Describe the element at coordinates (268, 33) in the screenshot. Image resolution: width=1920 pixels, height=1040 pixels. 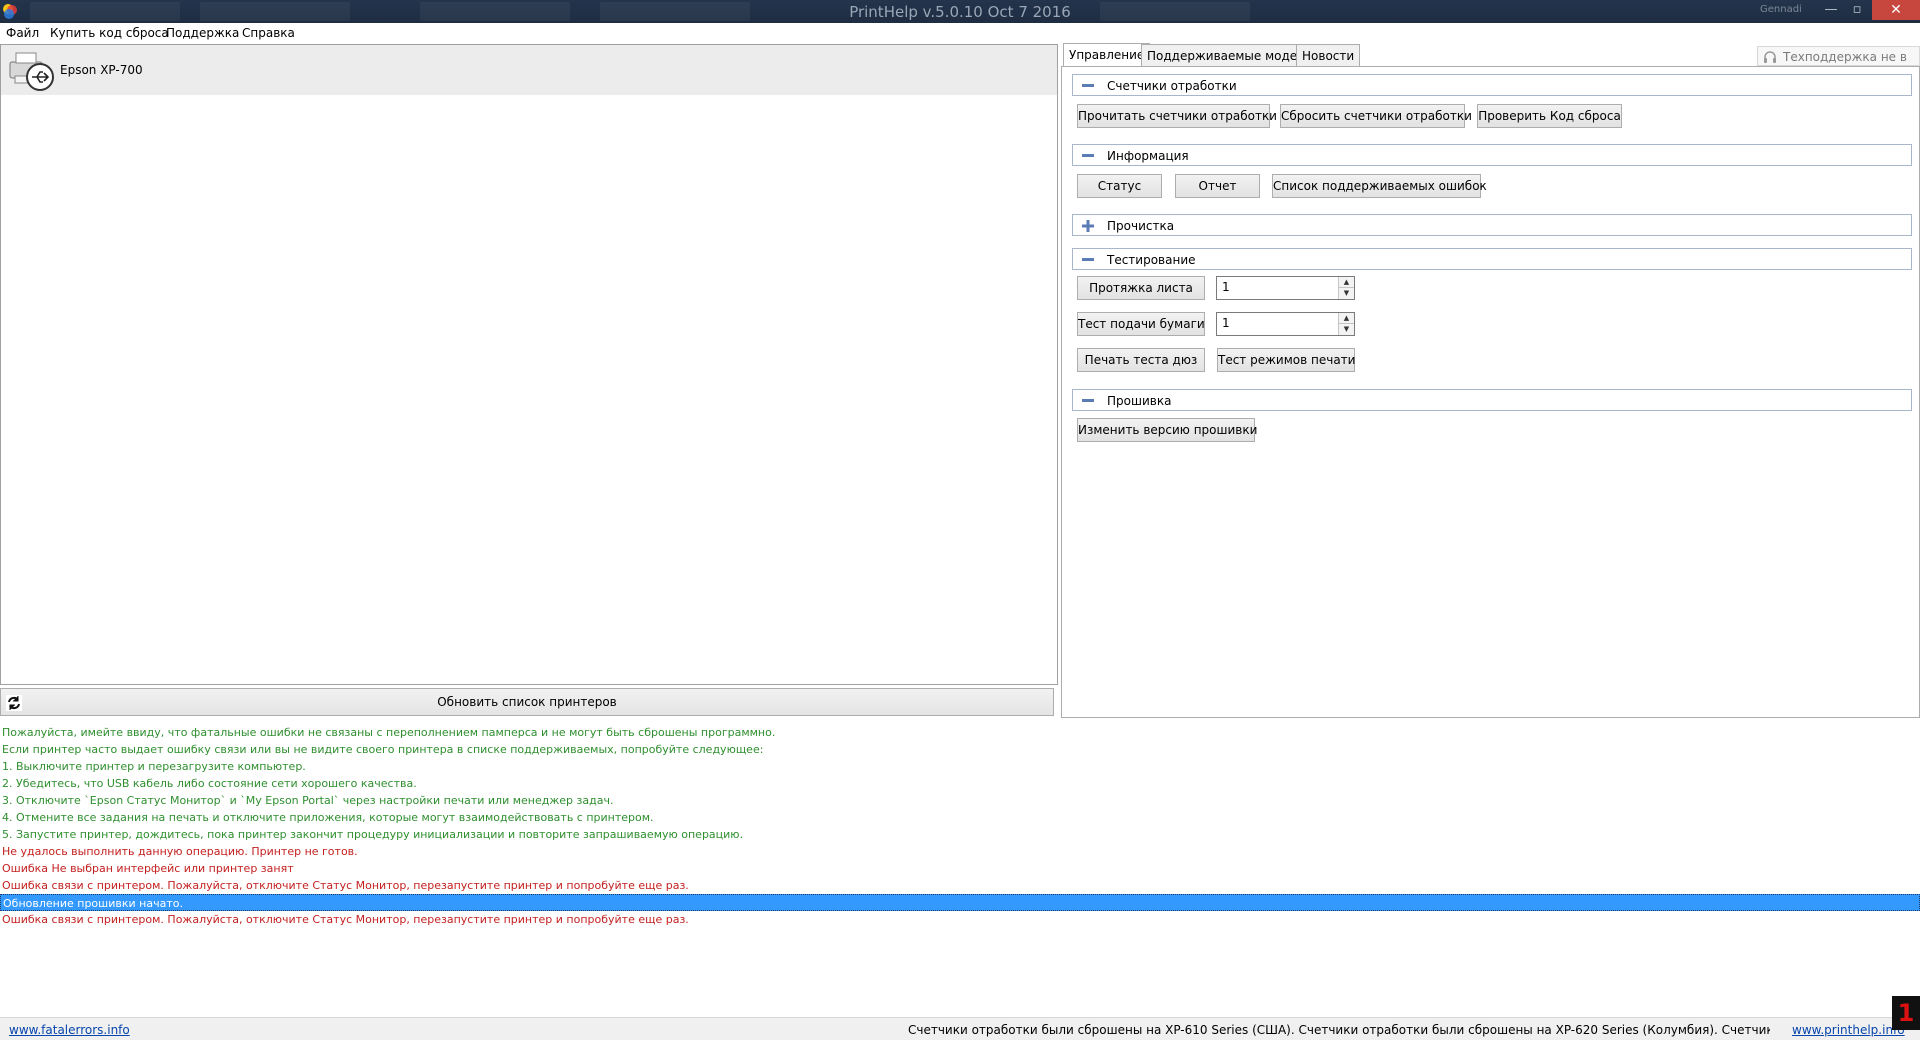
I see `menu-help: Справка` at that location.